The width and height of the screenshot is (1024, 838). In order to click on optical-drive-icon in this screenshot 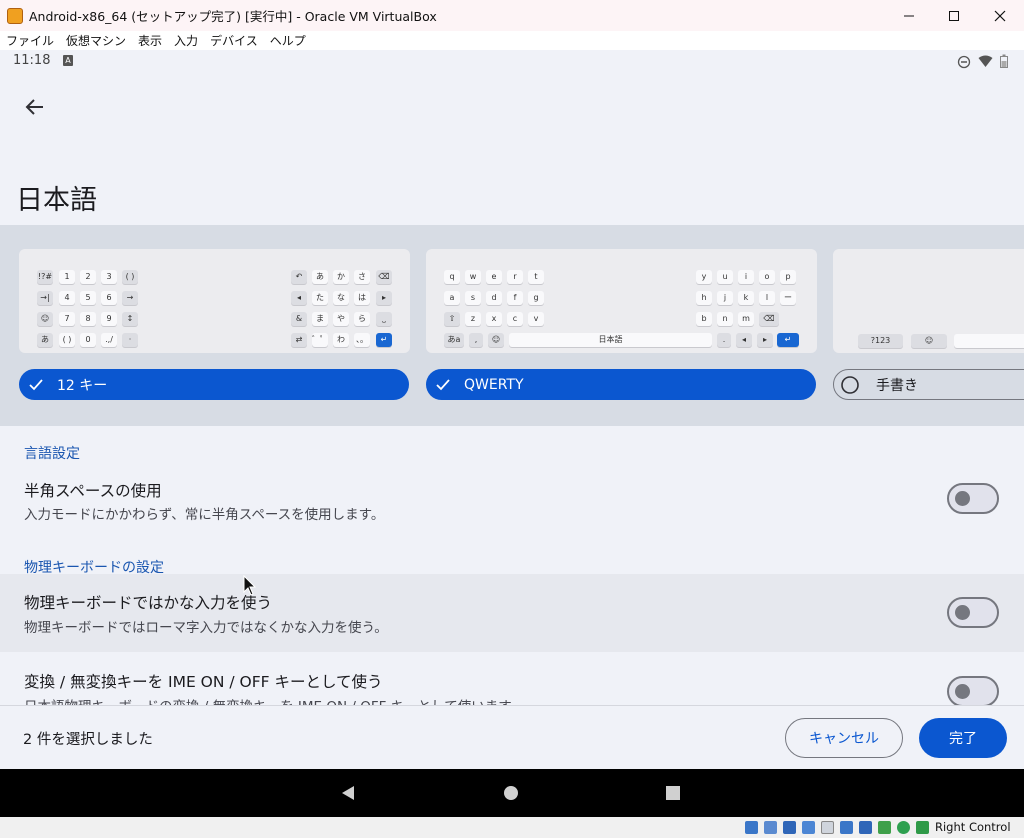, I will do `click(770, 827)`.